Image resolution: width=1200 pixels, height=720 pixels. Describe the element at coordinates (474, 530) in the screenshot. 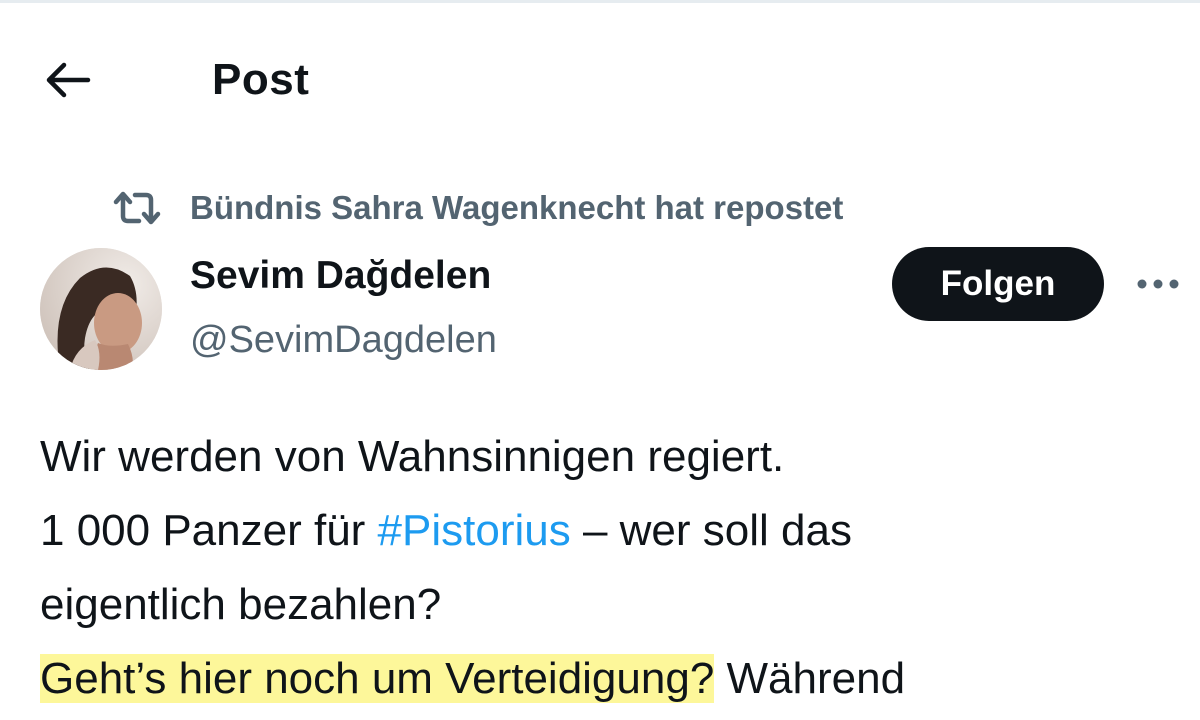

I see `hashtag-link: #Pistorius` at that location.